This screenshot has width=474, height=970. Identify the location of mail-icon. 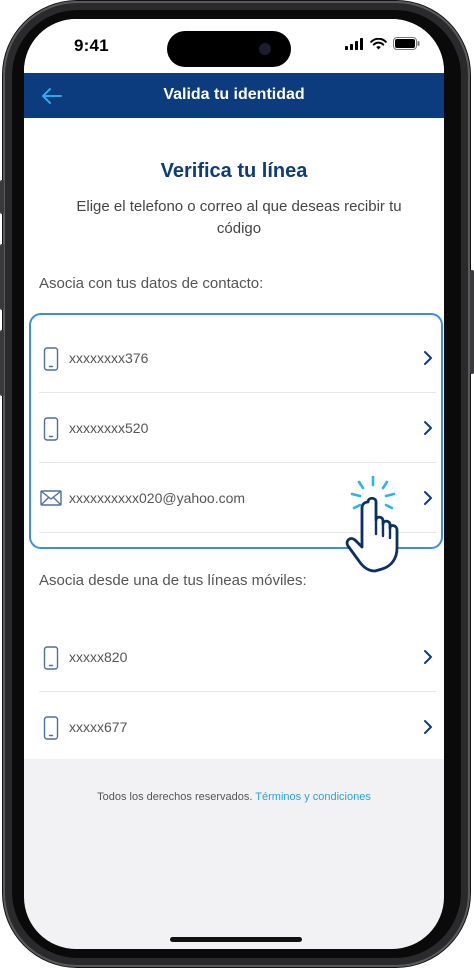
(51, 500).